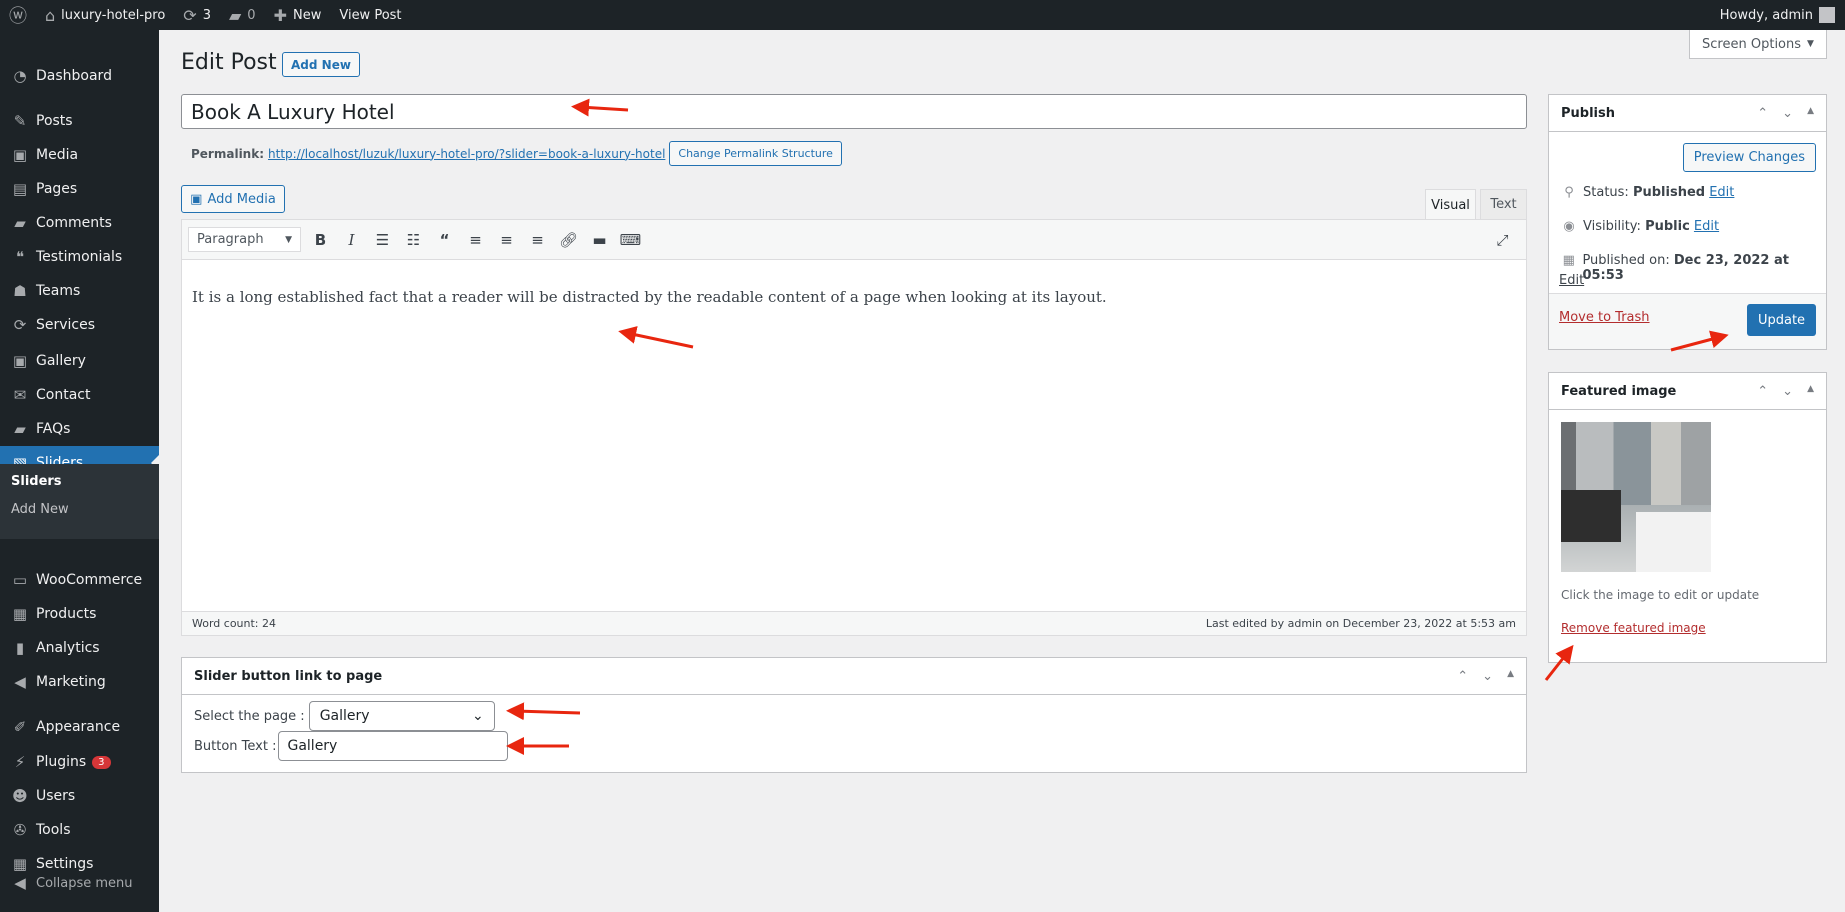  Describe the element at coordinates (79, 76) in the screenshot. I see `sidebar-item-dashboard: ◔ Dashboard` at that location.